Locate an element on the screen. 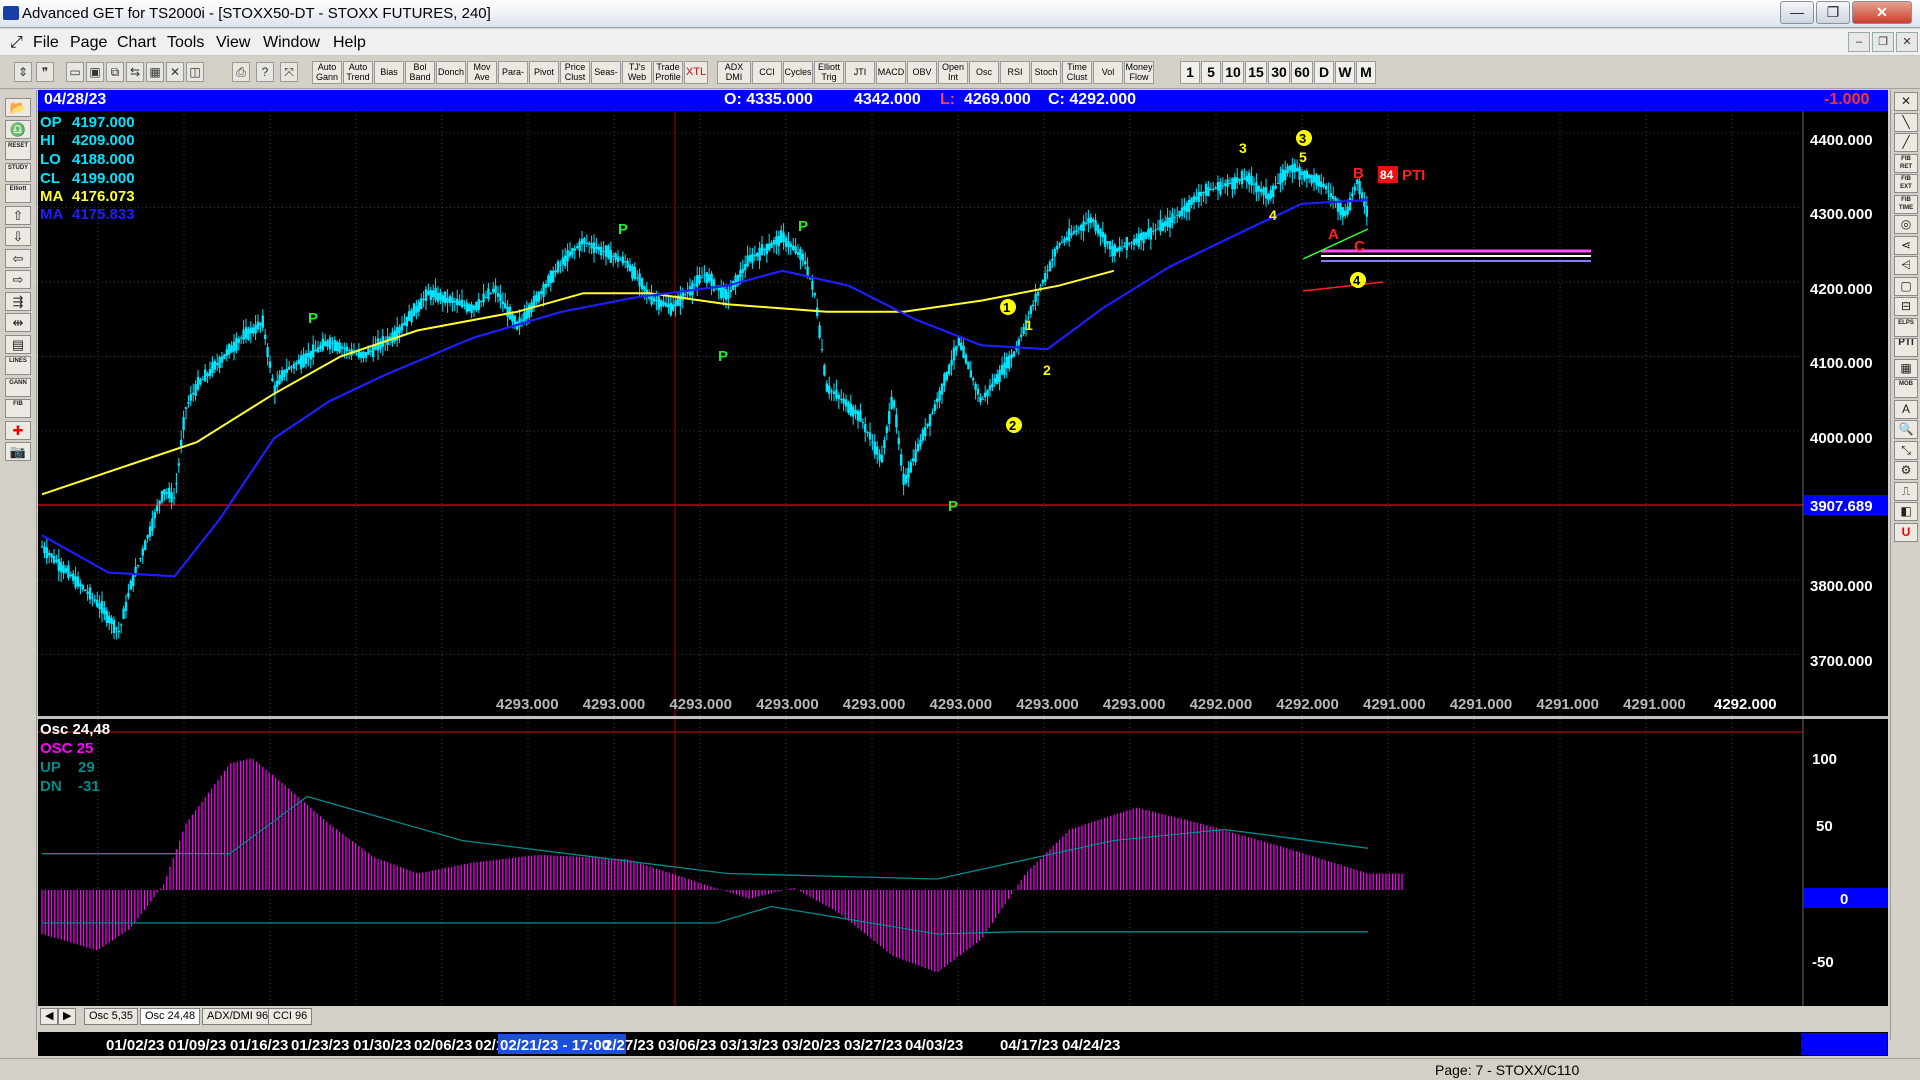 The image size is (1920, 1080). interval-button-w: W is located at coordinates (1345, 72).